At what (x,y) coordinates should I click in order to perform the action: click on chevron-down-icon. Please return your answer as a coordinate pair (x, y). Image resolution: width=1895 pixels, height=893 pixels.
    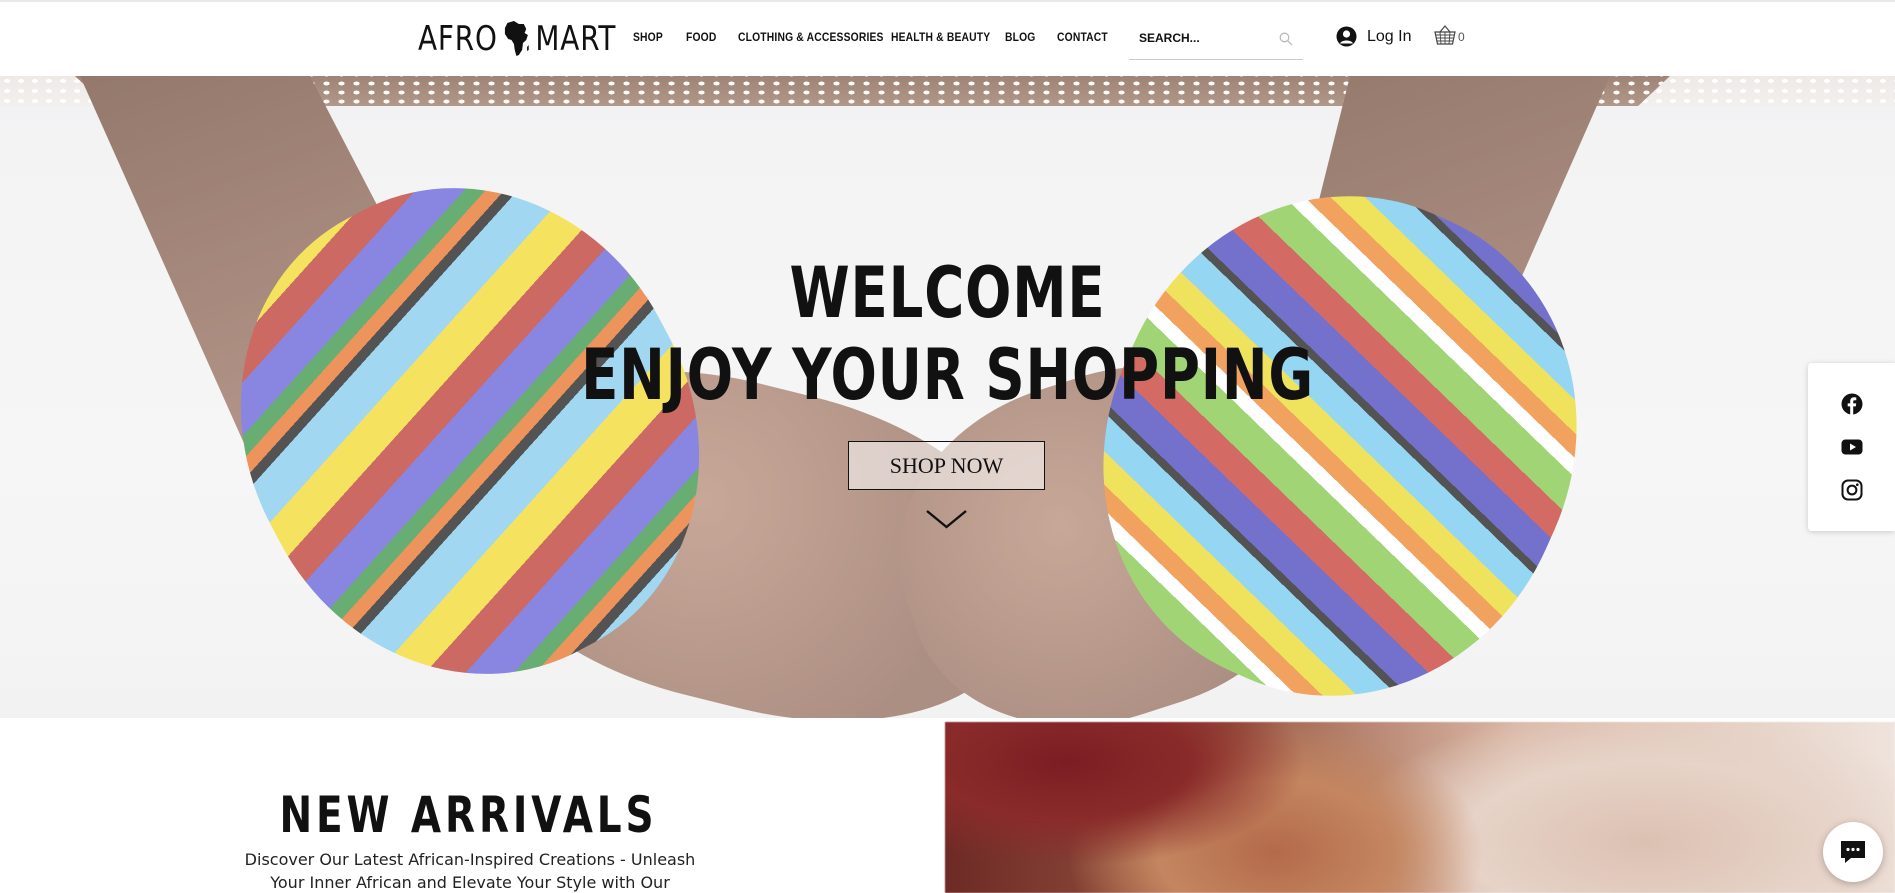
    Looking at the image, I should click on (946, 519).